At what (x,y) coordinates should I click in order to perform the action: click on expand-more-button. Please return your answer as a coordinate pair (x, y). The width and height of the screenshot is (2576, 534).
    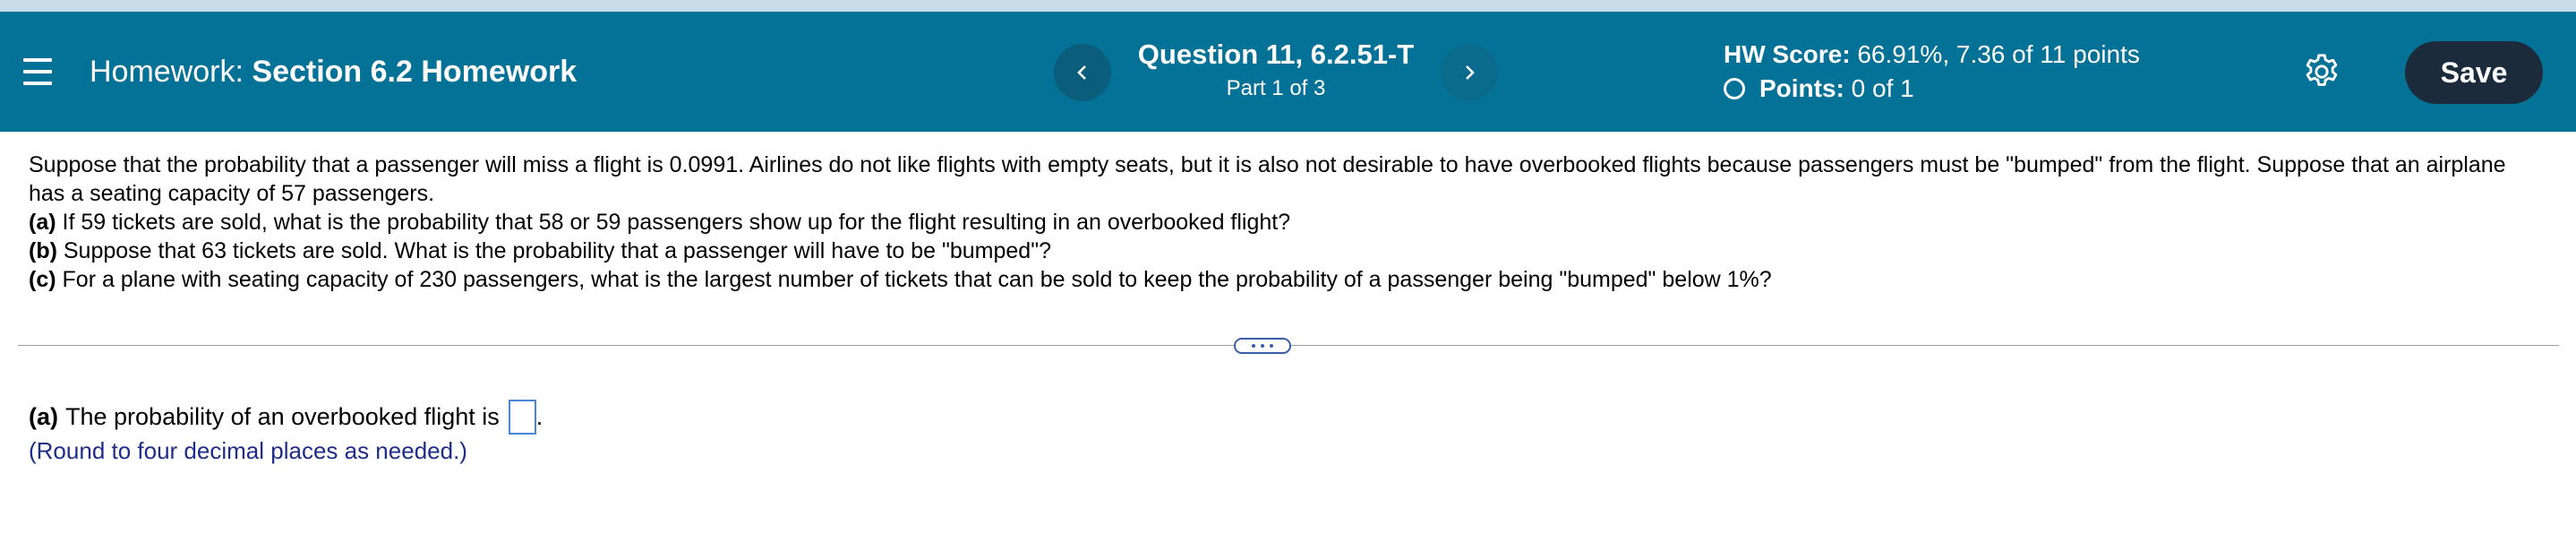
    Looking at the image, I should click on (1263, 346).